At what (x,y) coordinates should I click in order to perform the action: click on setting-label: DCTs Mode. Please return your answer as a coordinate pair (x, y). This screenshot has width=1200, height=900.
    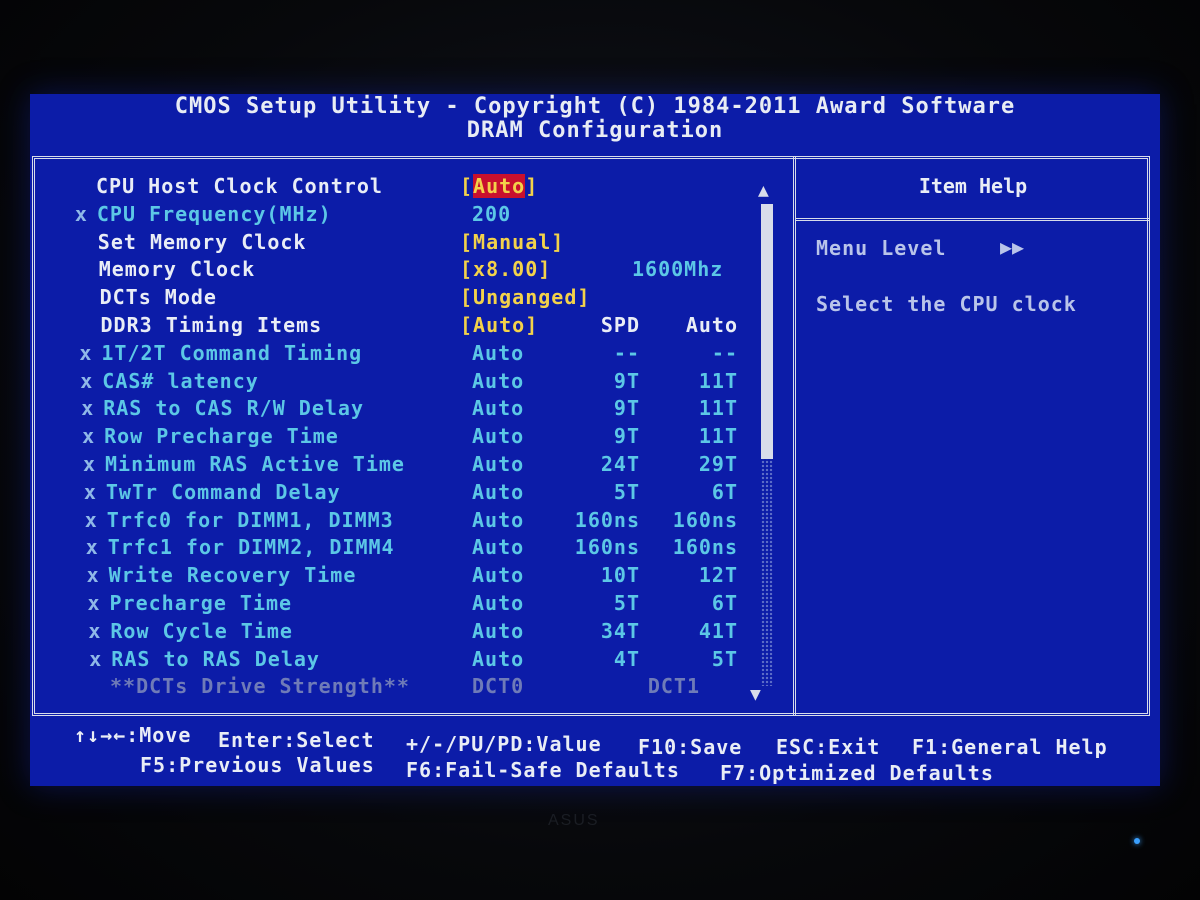
    Looking at the image, I should click on (158, 297).